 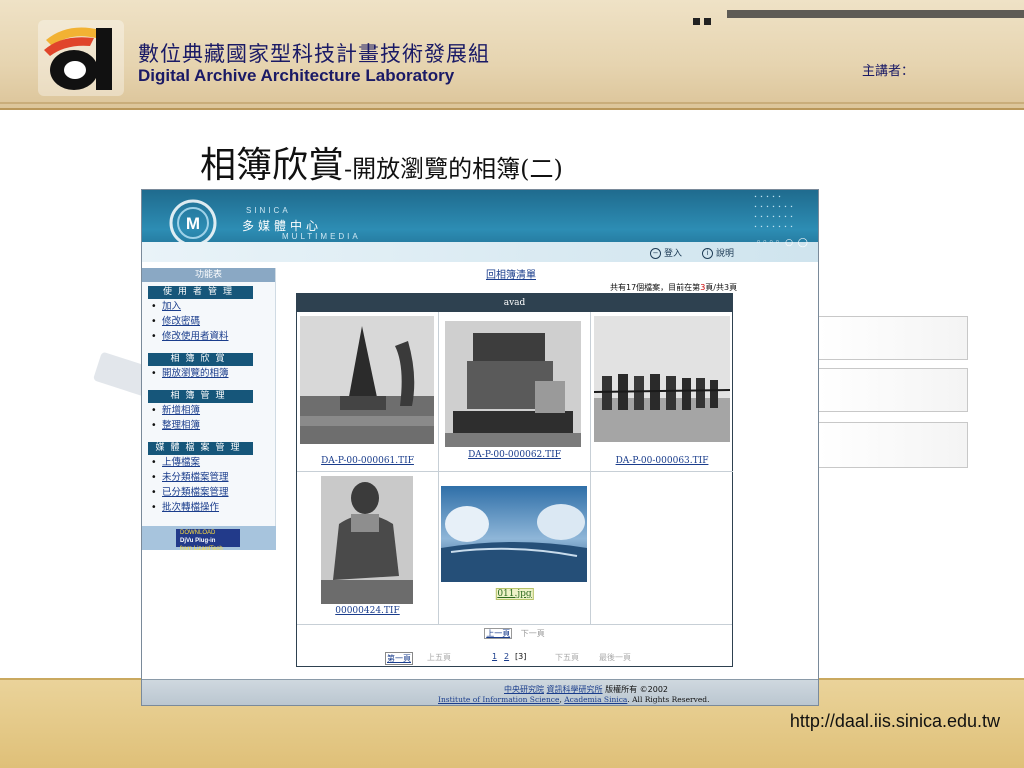 What do you see at coordinates (875, 14) in the screenshot?
I see `corner-bar-decoration` at bounding box center [875, 14].